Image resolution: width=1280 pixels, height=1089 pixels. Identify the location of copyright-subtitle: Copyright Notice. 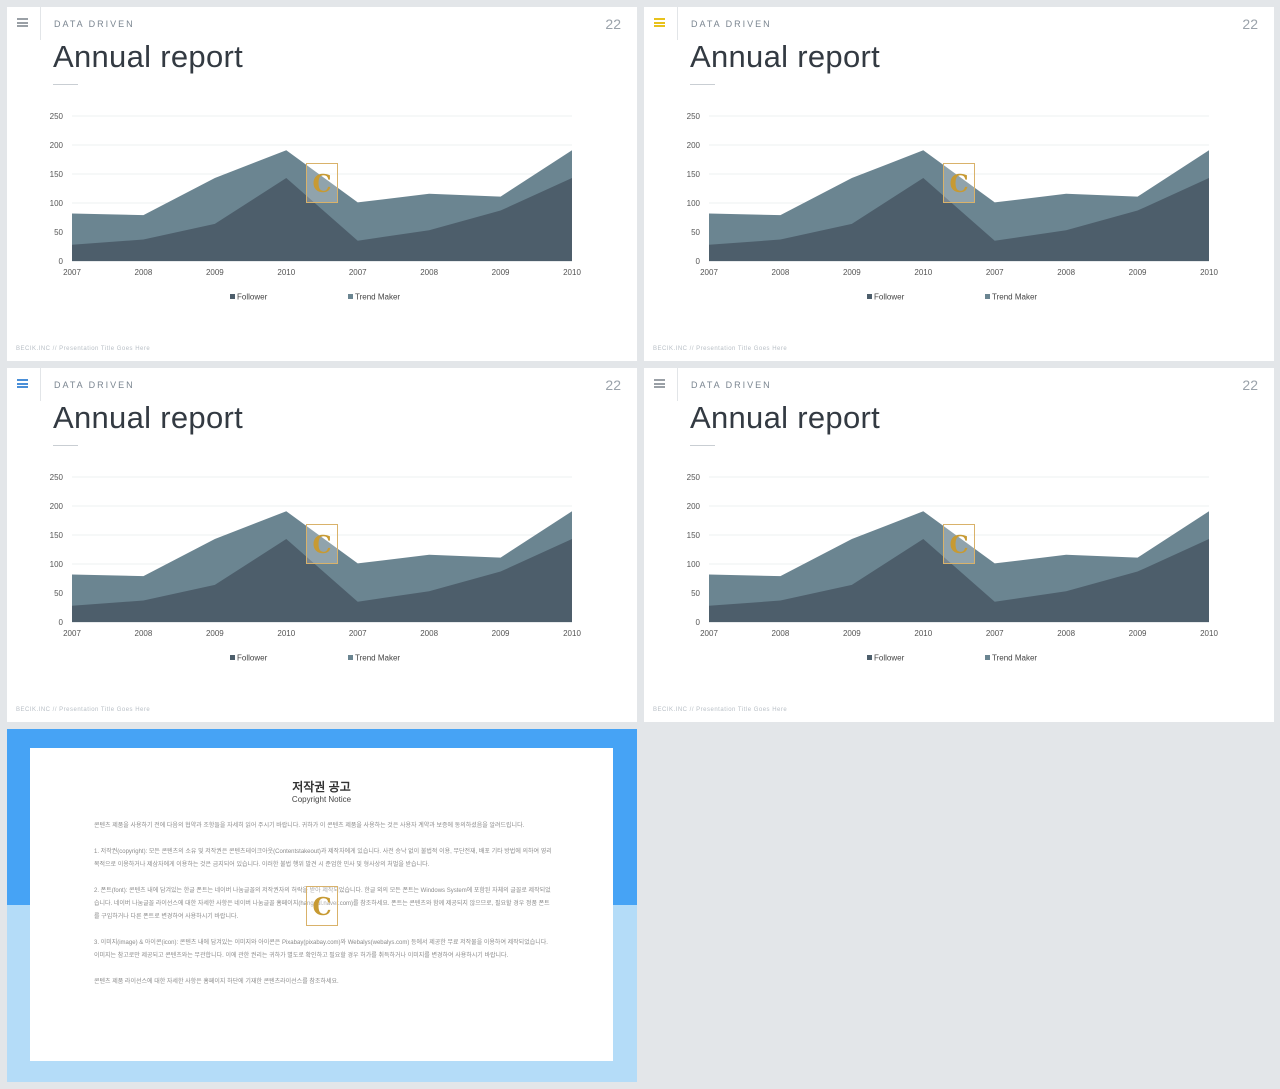
(321, 799).